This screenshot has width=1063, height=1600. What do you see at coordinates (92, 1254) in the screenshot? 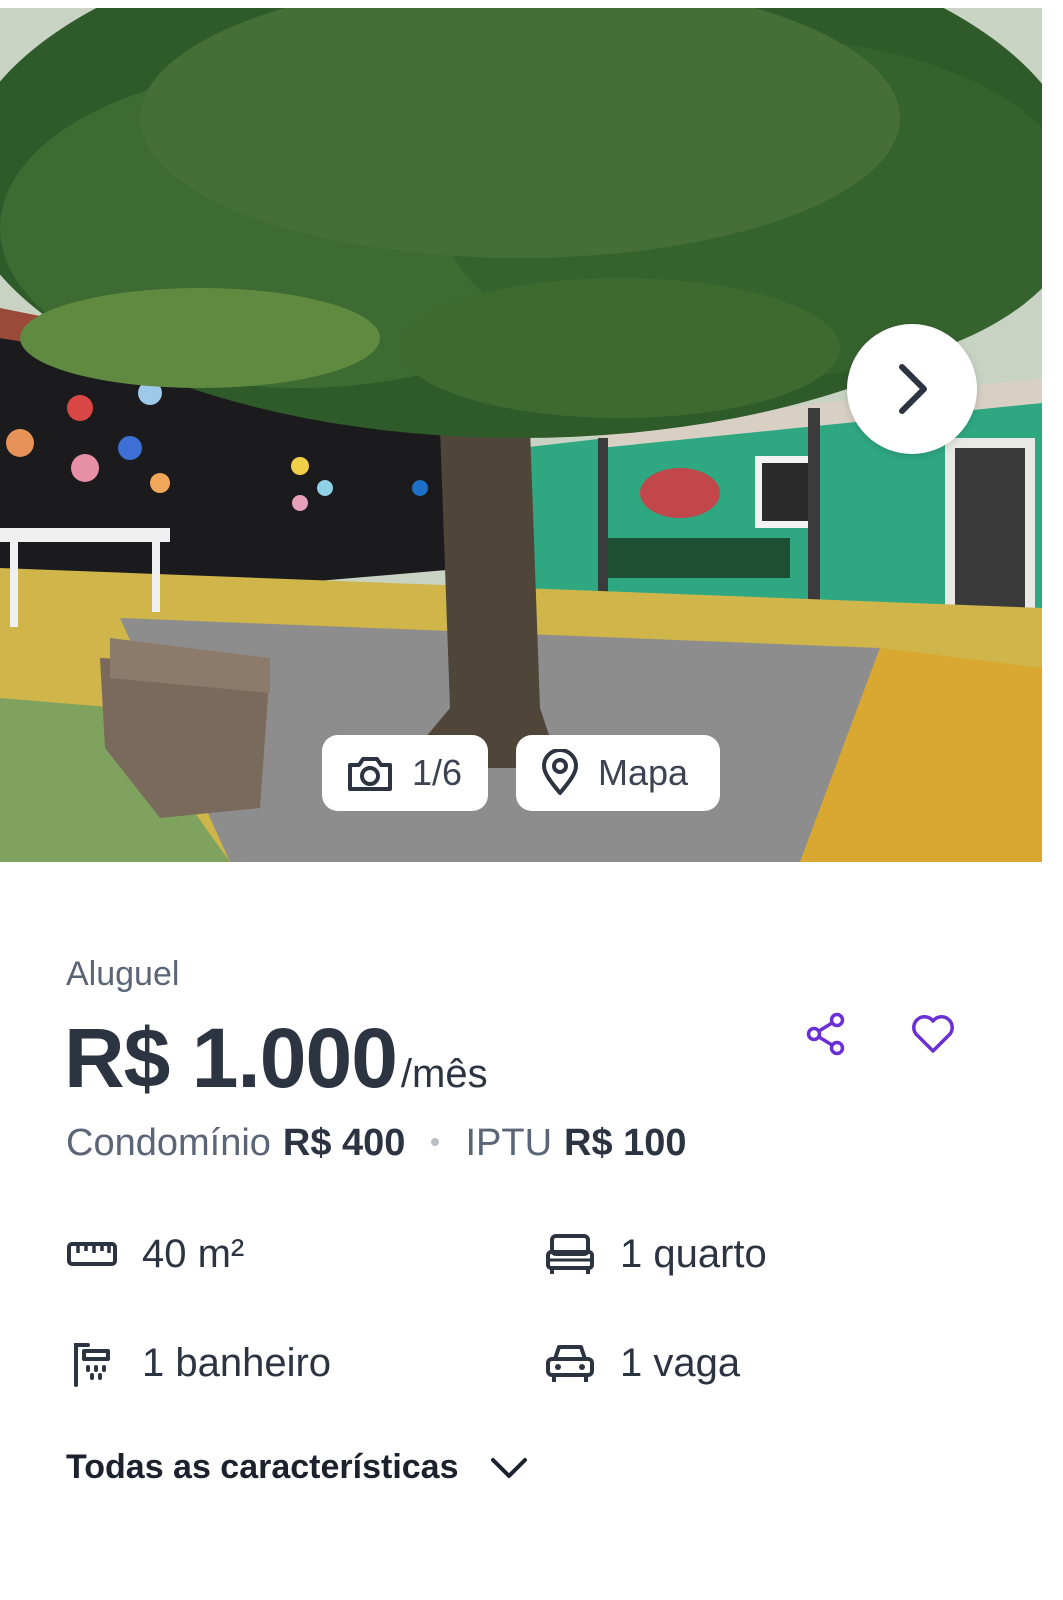
I see `ruler-icon` at bounding box center [92, 1254].